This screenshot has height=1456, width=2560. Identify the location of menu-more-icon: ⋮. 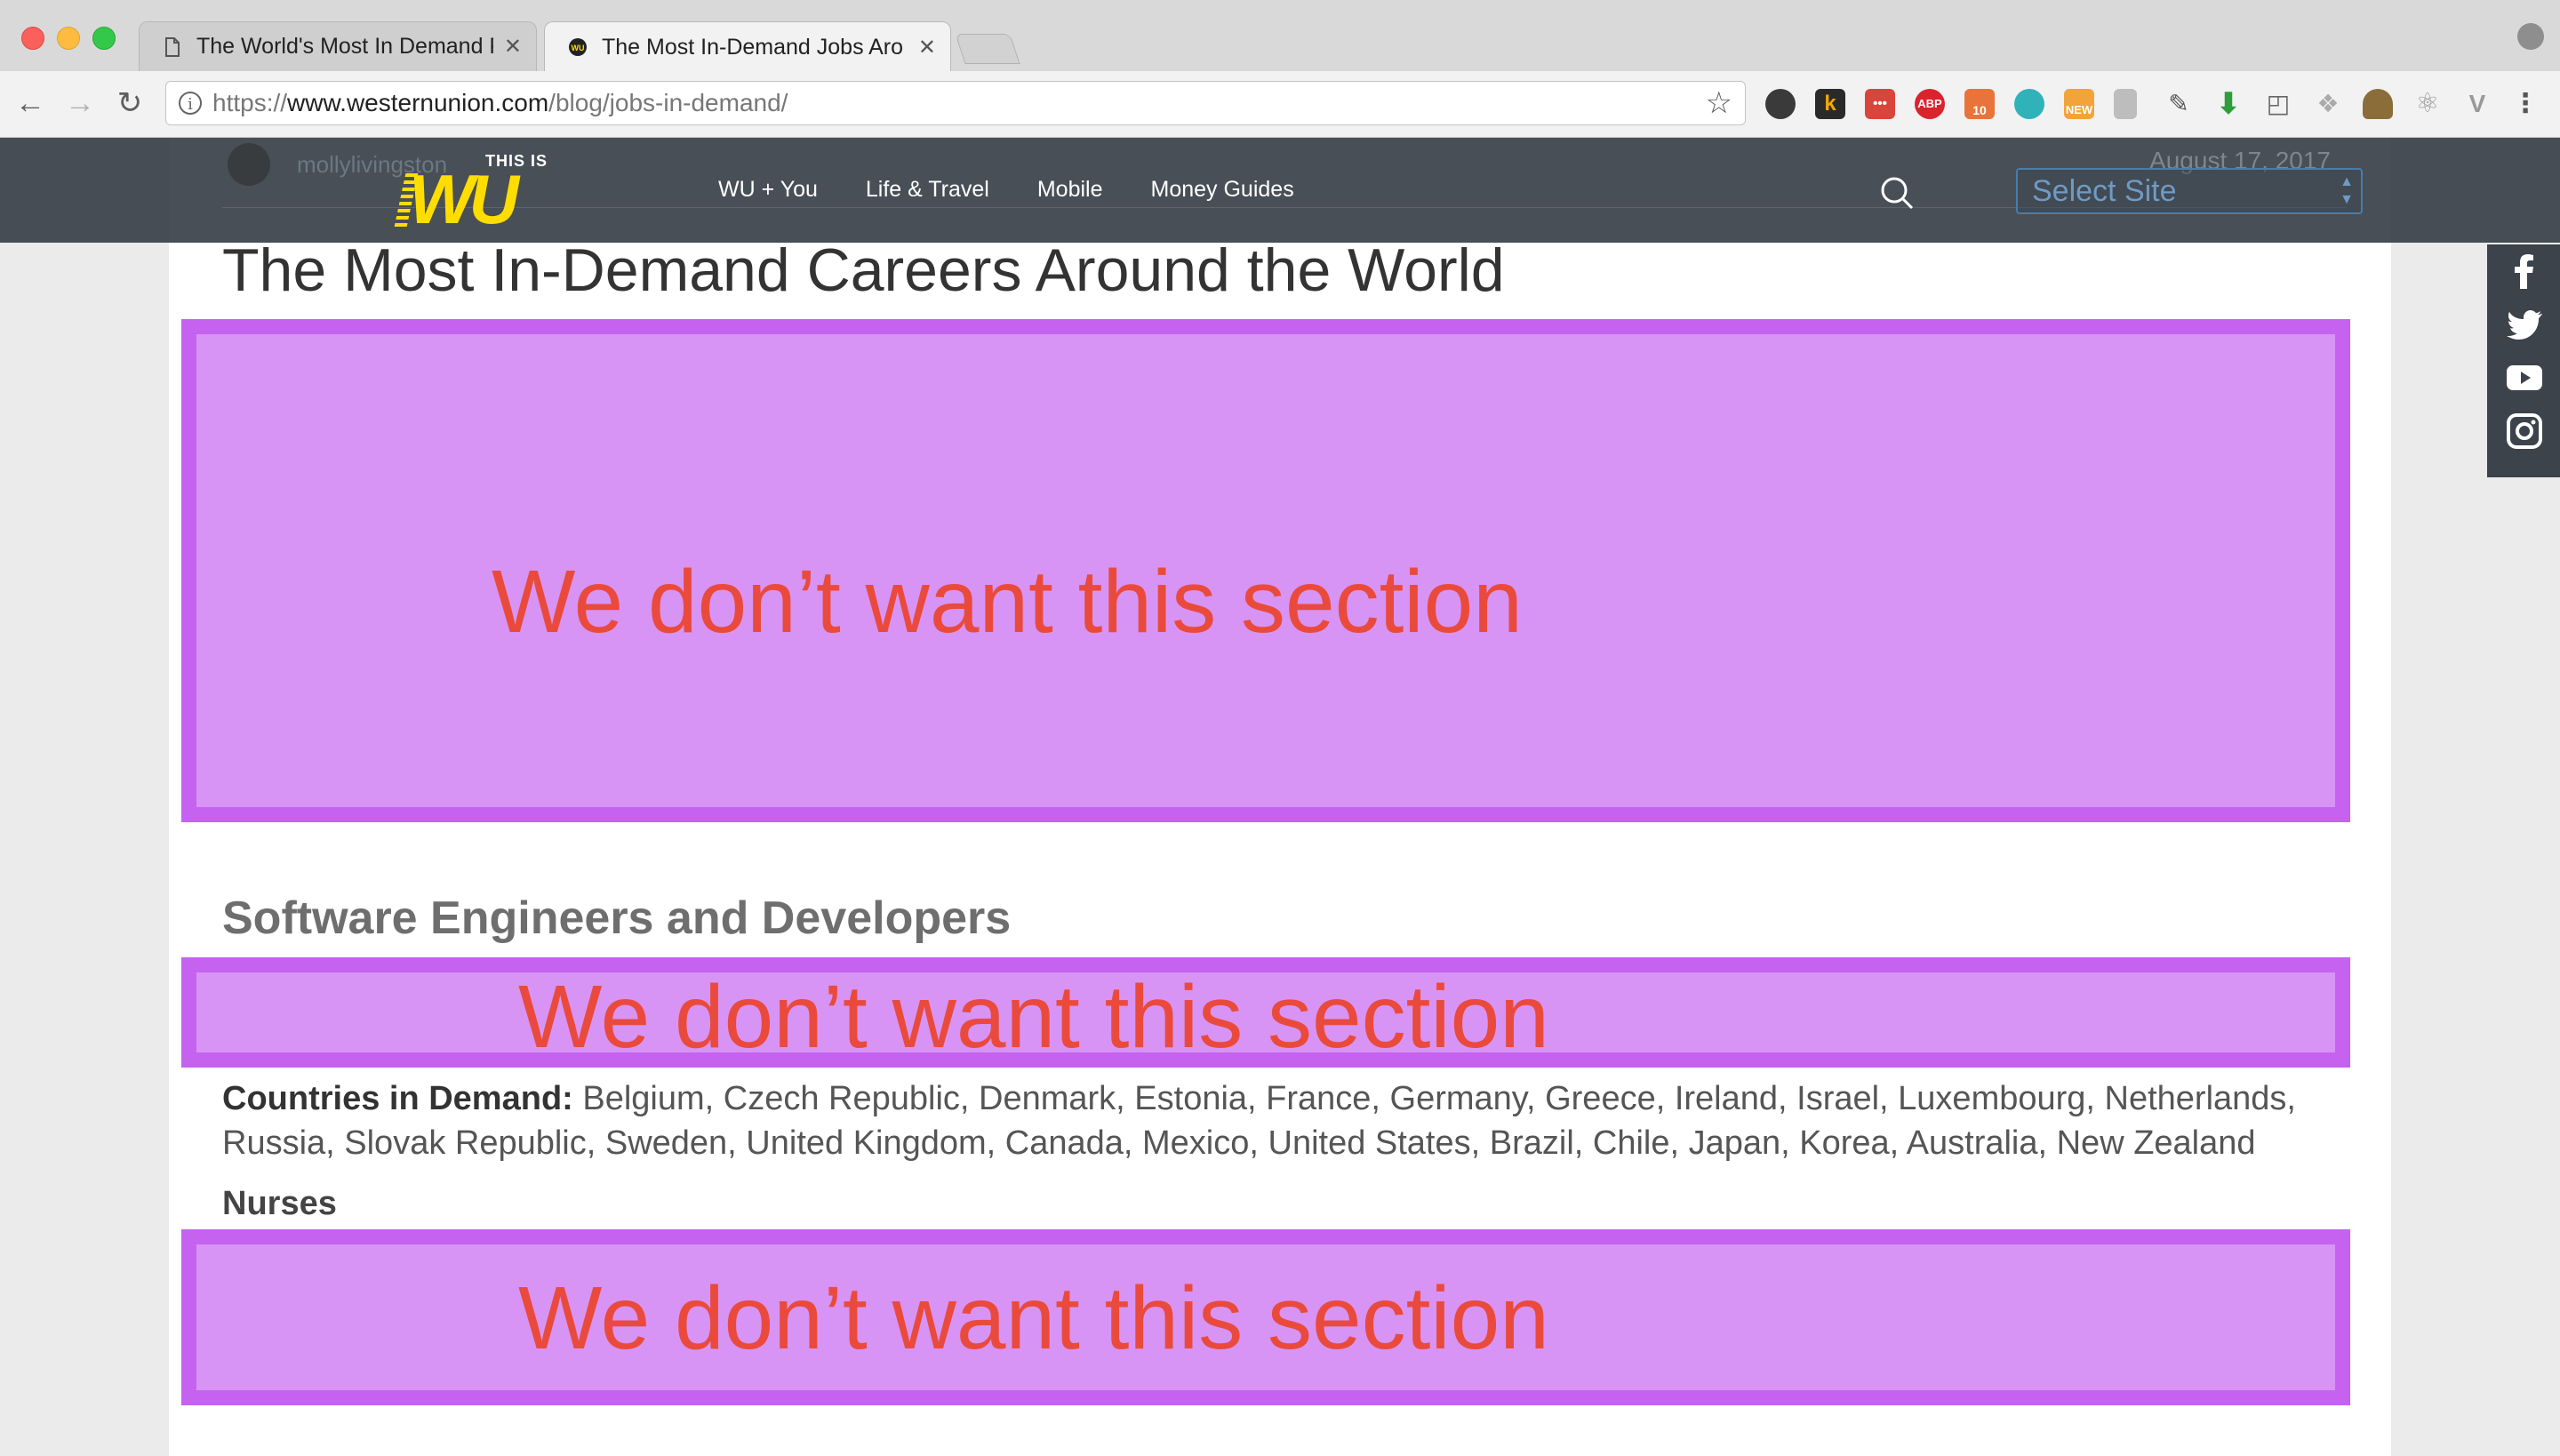
(2521, 104).